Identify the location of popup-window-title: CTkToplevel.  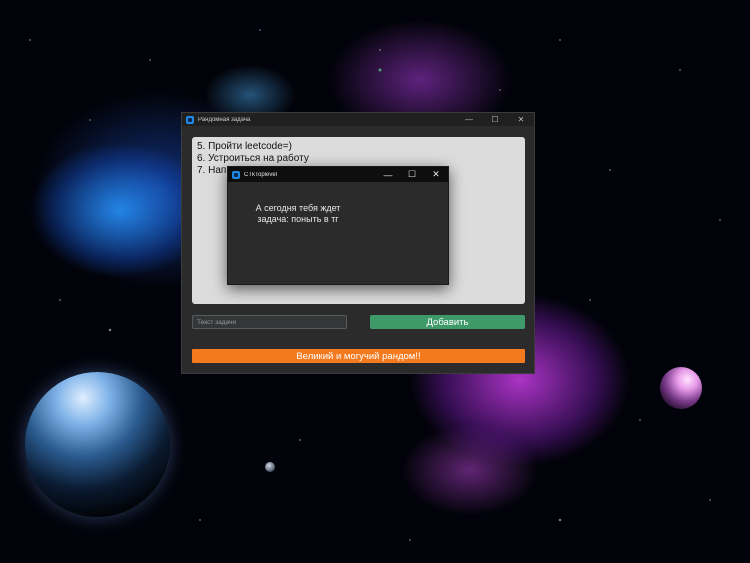
(261, 174).